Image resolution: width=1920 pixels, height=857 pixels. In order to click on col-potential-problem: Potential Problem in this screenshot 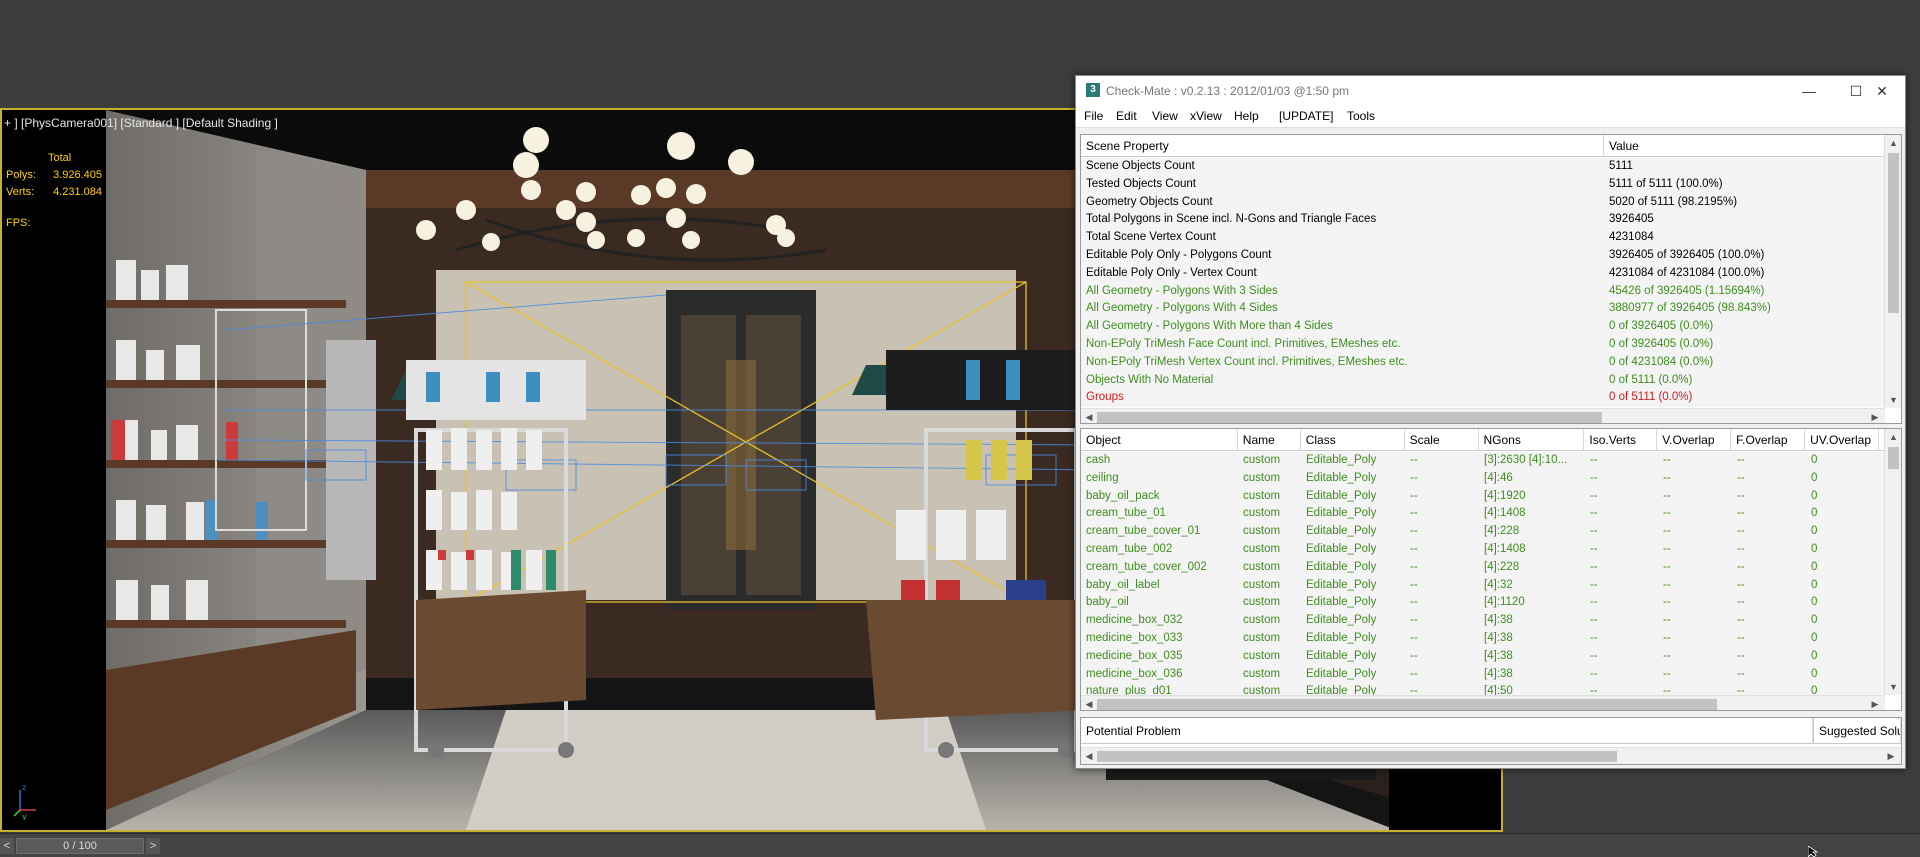, I will do `click(1447, 731)`.